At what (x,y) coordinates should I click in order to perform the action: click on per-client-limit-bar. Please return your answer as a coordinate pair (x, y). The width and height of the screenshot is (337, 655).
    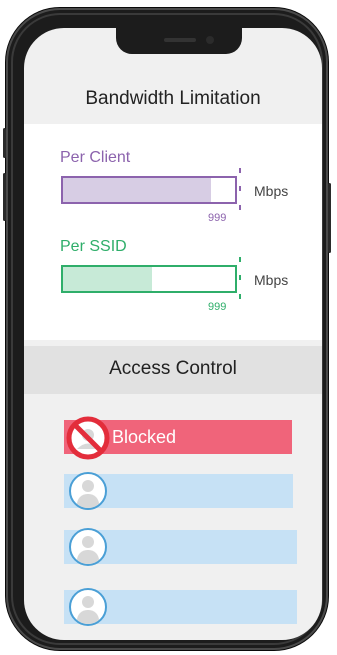
    Looking at the image, I should click on (149, 190).